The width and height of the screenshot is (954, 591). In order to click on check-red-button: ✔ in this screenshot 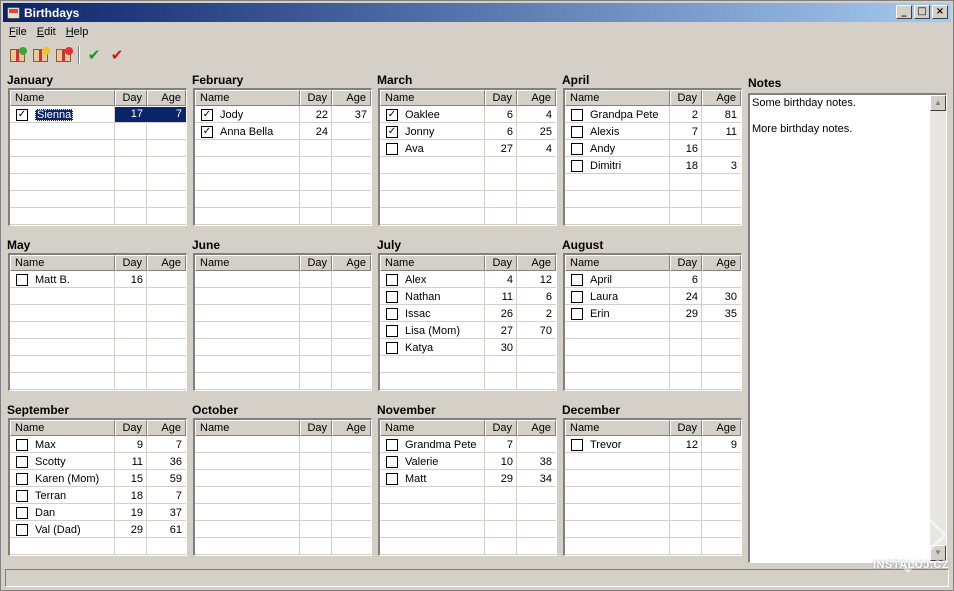, I will do `click(117, 55)`.